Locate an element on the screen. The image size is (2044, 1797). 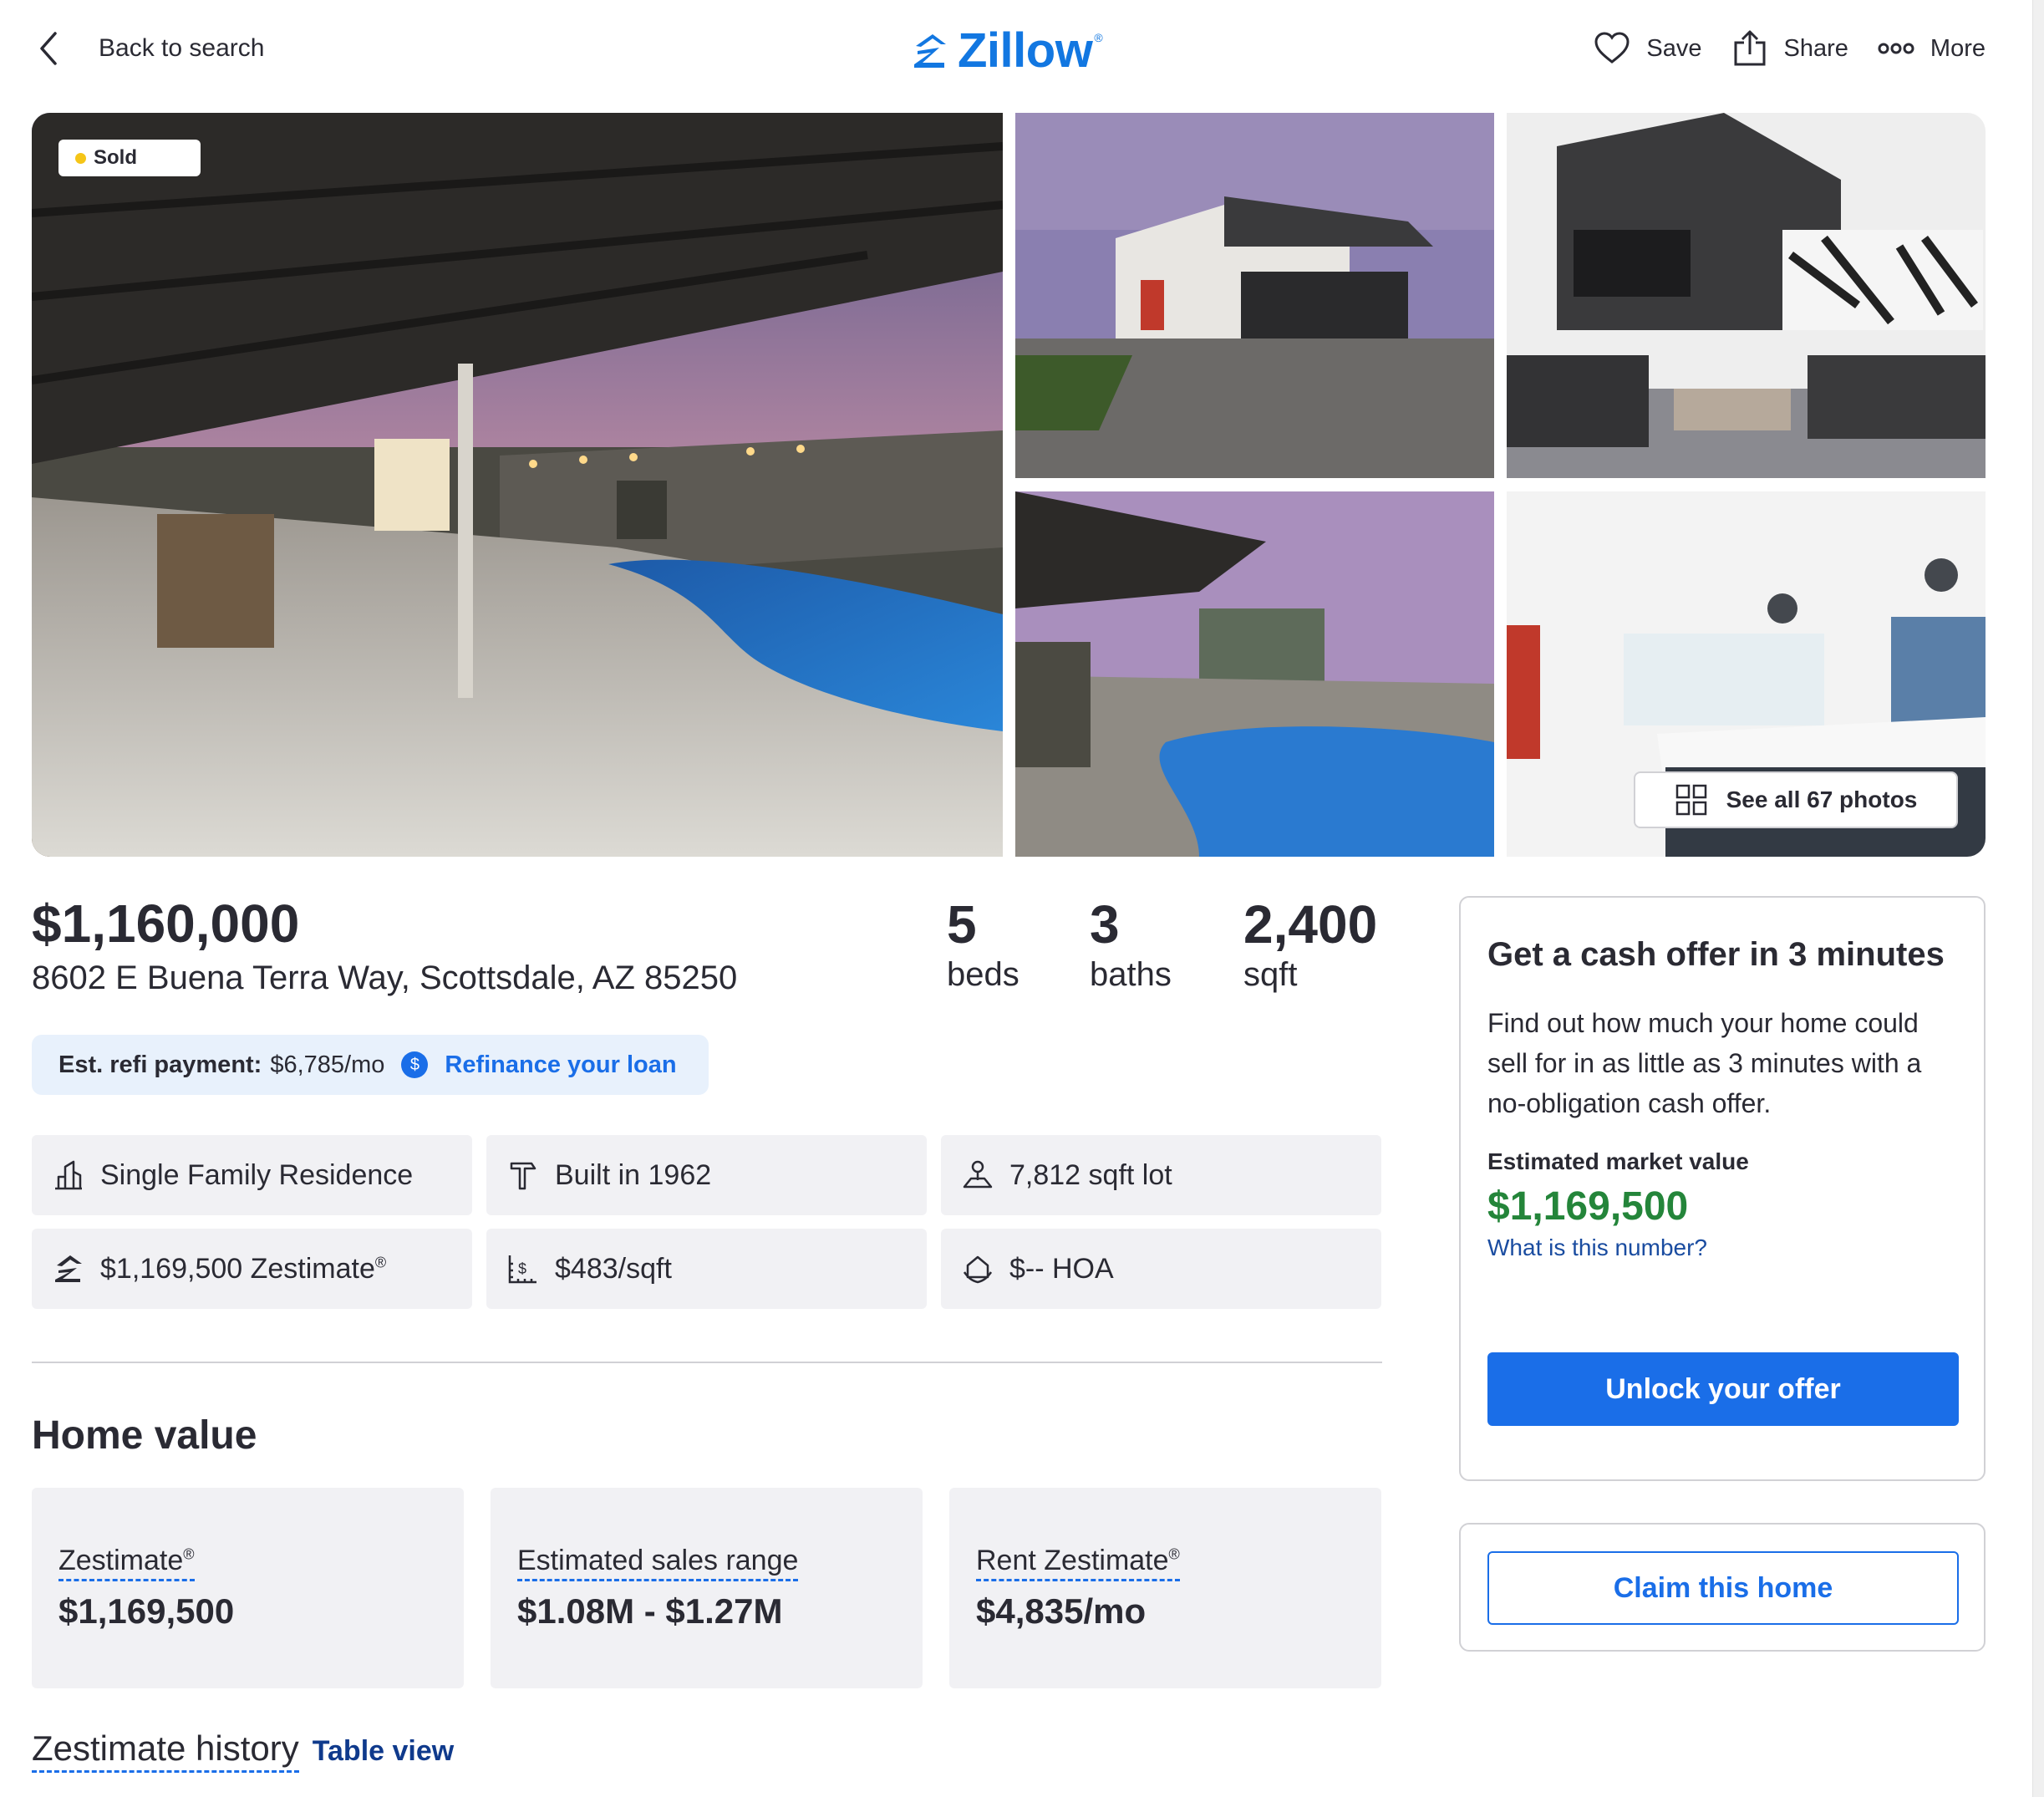
more-button: More is located at coordinates (1931, 48).